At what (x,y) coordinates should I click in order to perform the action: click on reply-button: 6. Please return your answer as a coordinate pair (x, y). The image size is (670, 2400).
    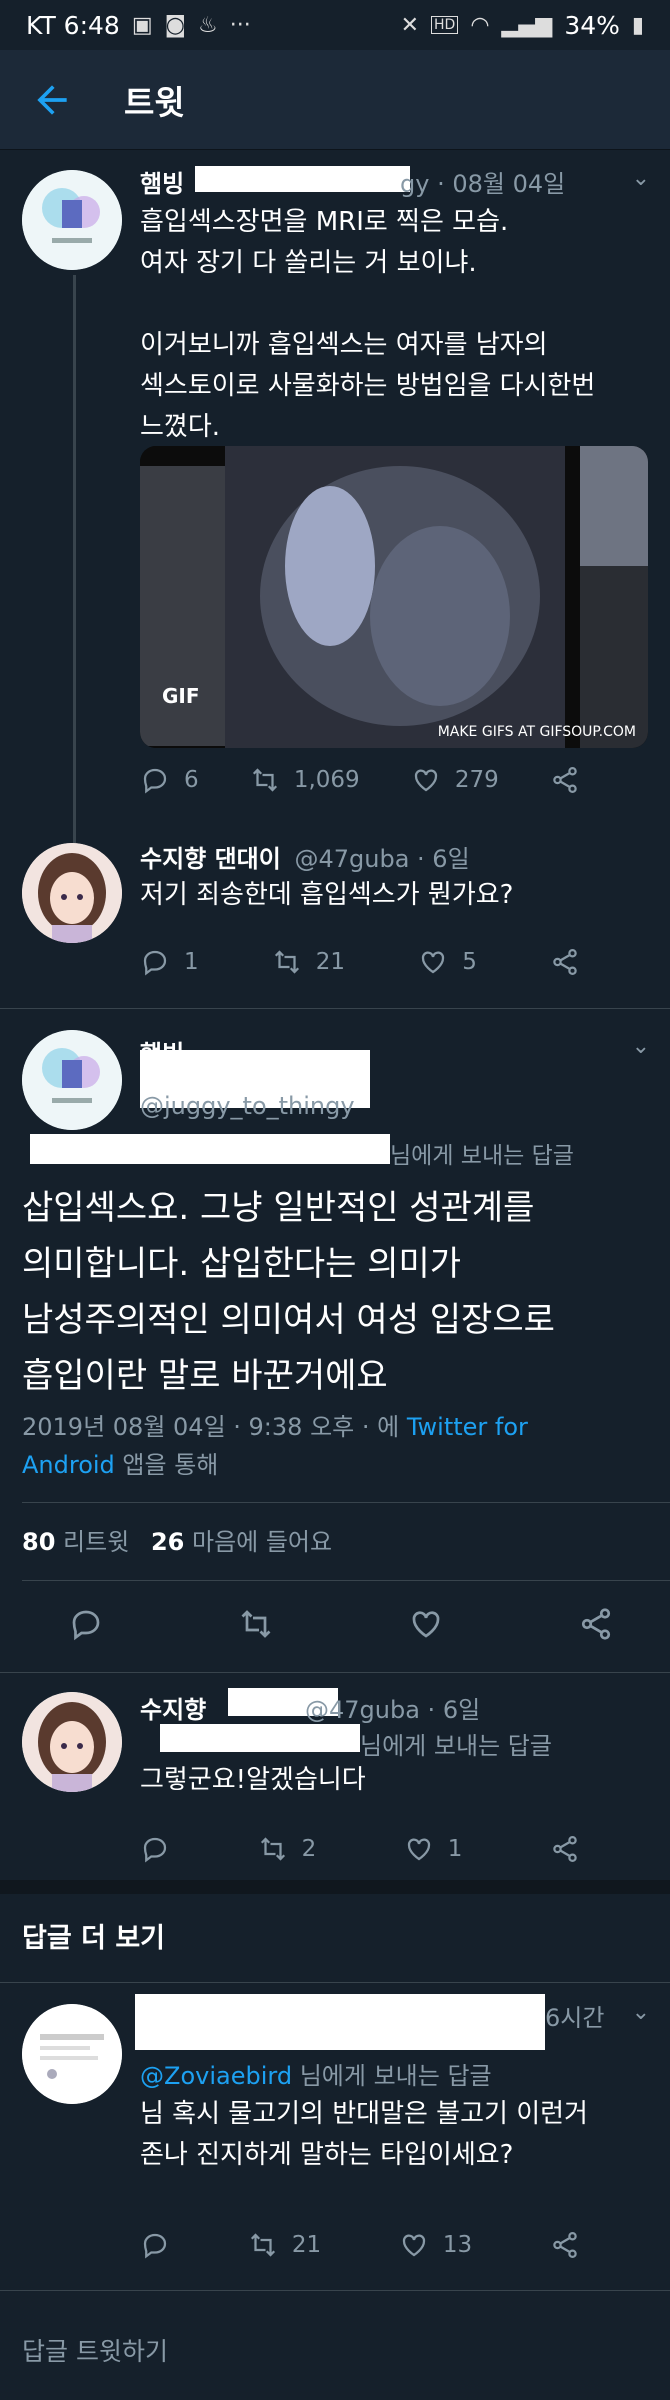
    Looking at the image, I should click on (169, 780).